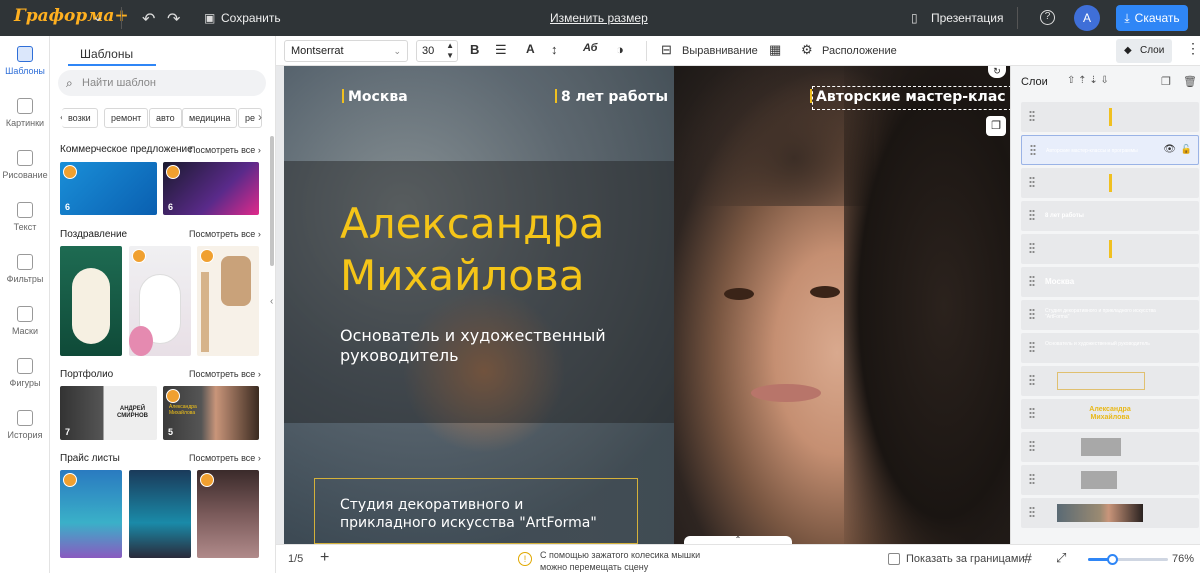 The height and width of the screenshot is (573, 1200). I want to click on chip: медицина, so click(210, 118).